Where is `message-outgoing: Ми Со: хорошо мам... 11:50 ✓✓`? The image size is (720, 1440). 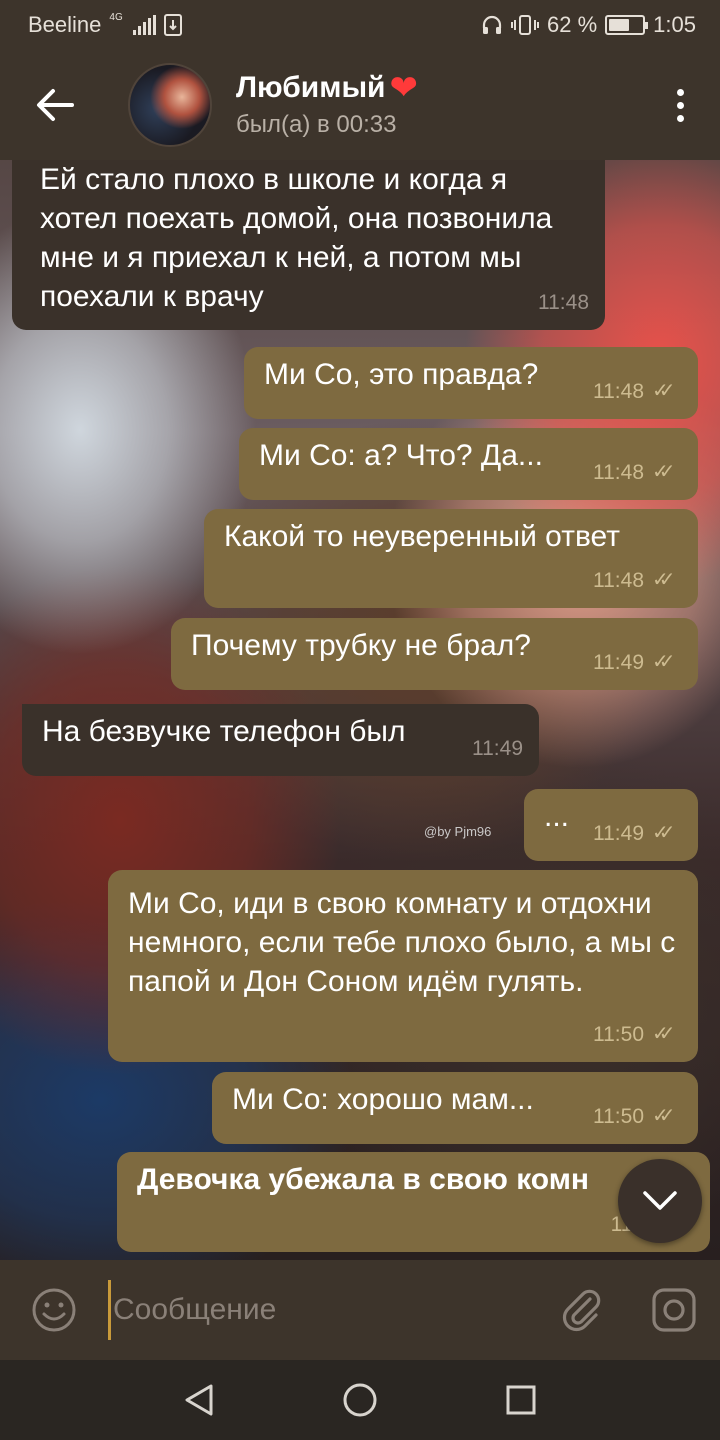 message-outgoing: Ми Со: хорошо мам... 11:50 ✓✓ is located at coordinates (455, 1108).